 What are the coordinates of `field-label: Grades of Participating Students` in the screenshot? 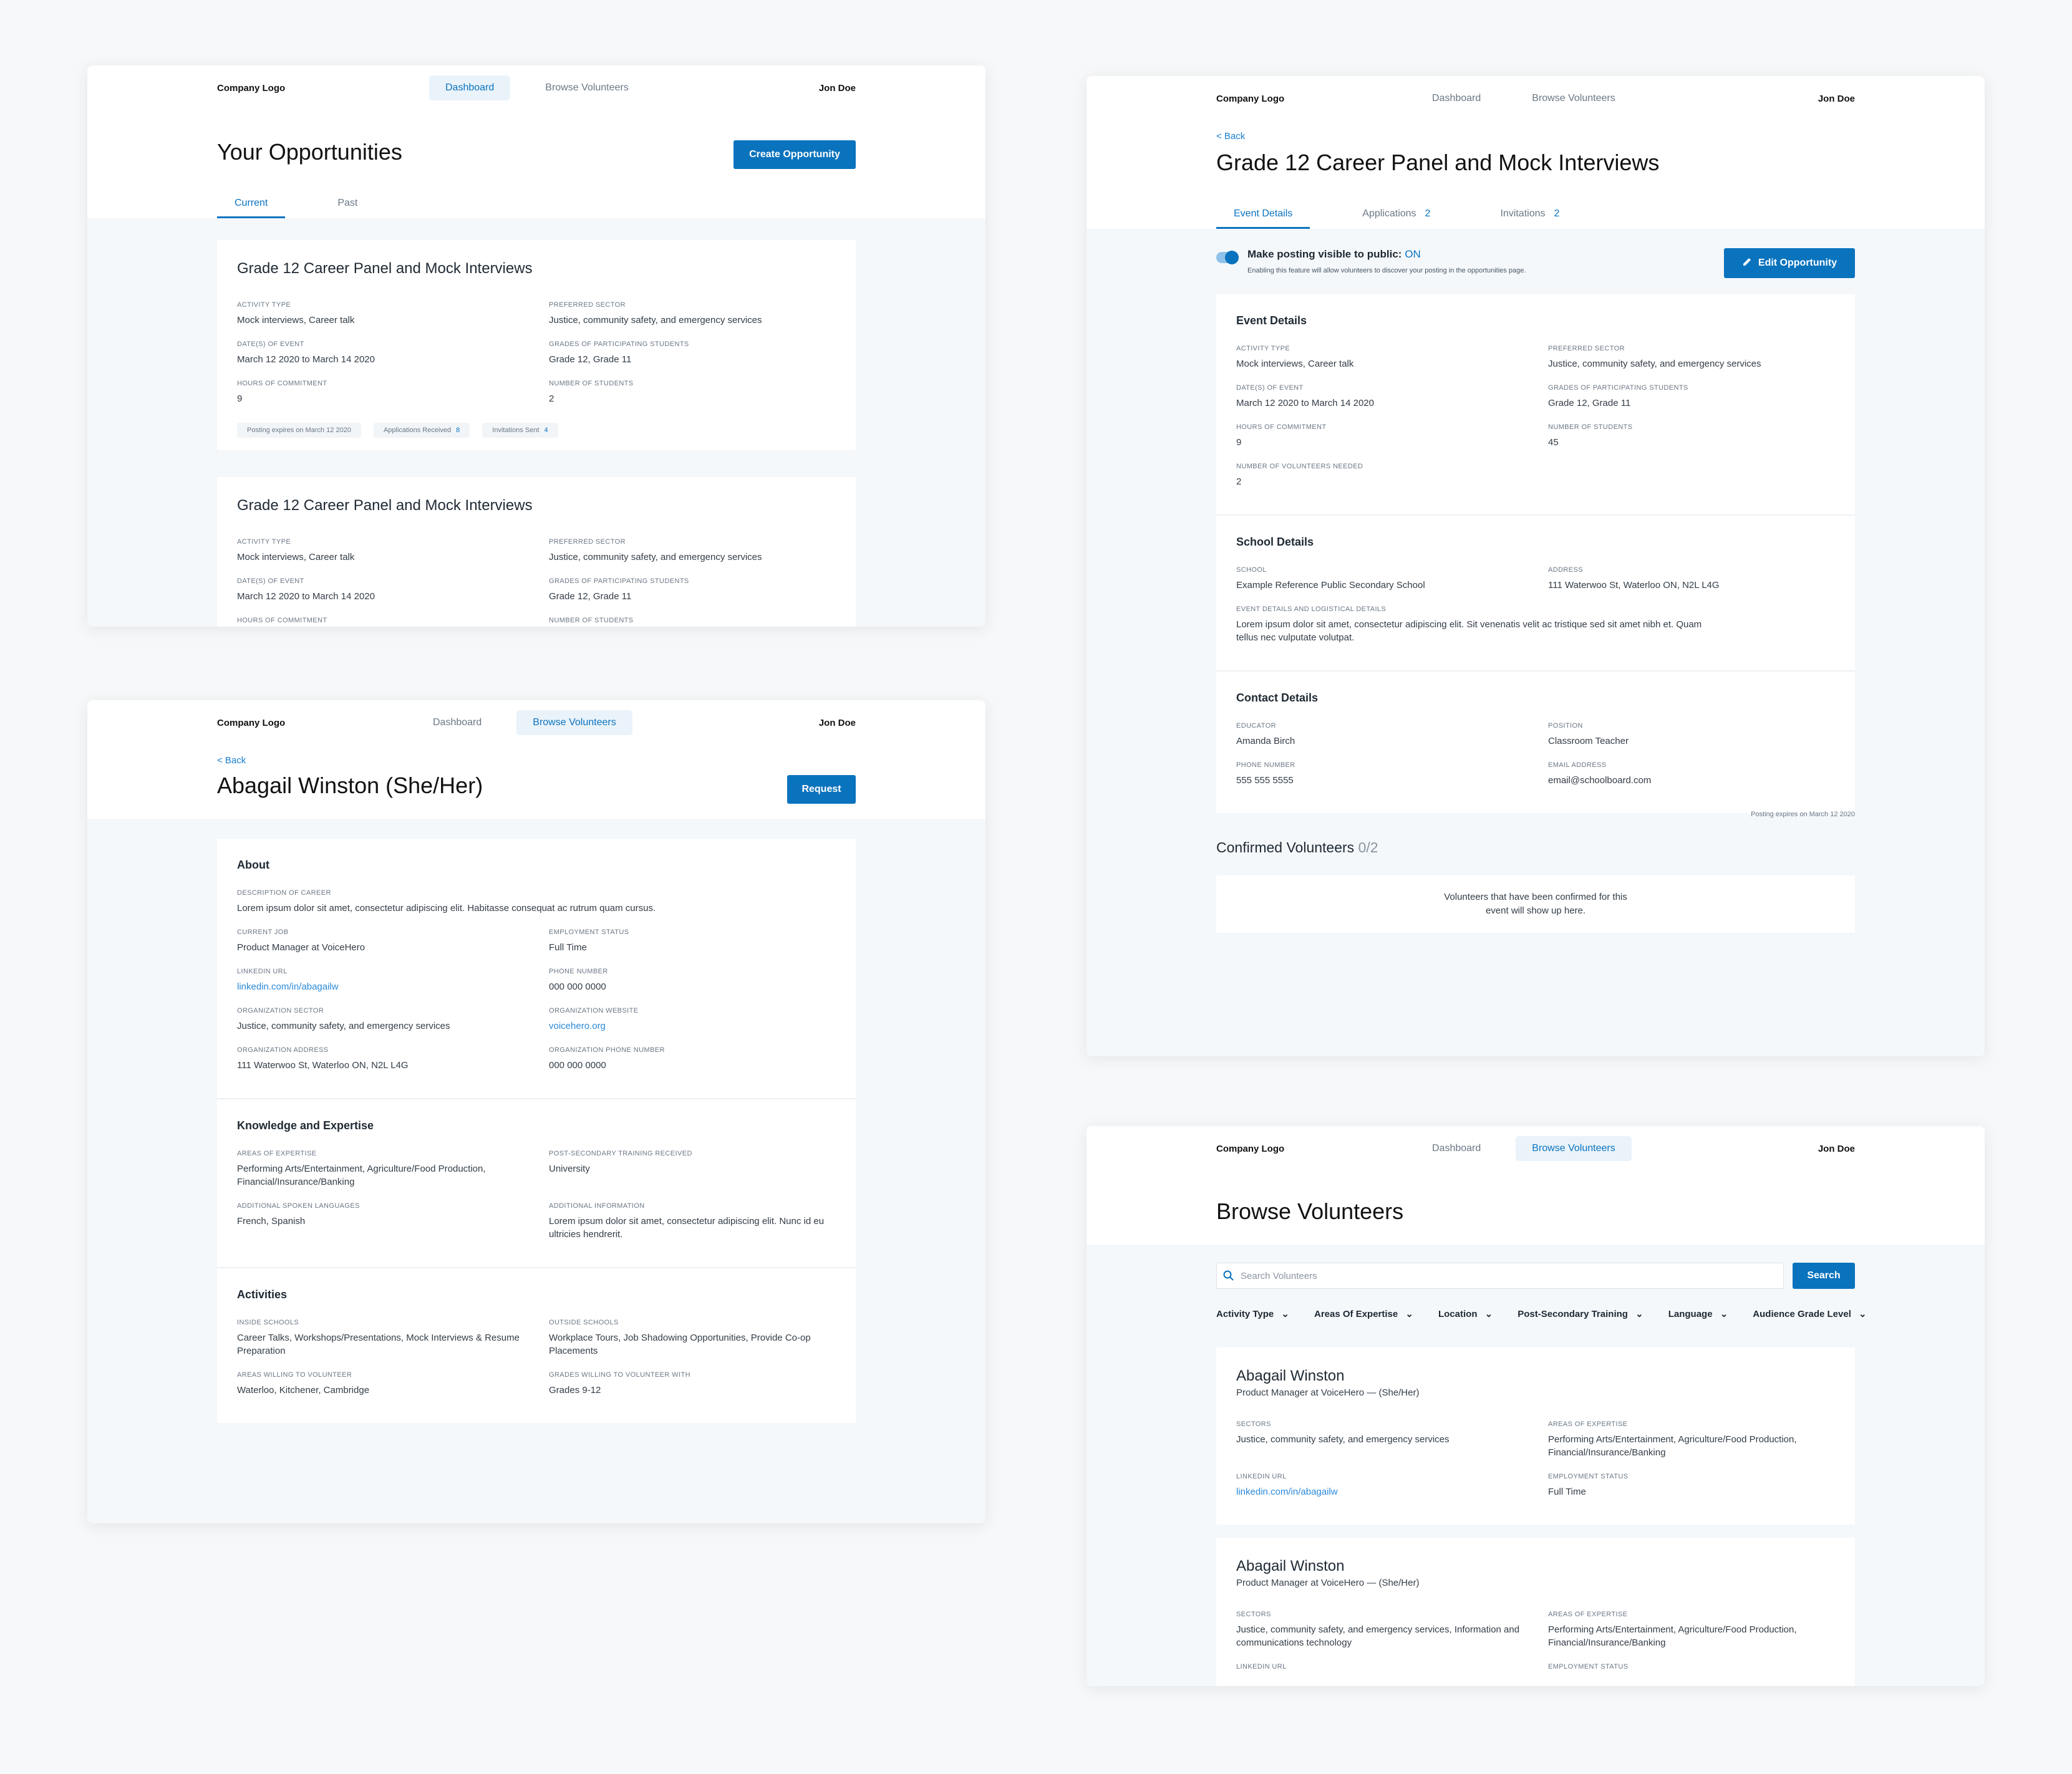 It's located at (619, 344).